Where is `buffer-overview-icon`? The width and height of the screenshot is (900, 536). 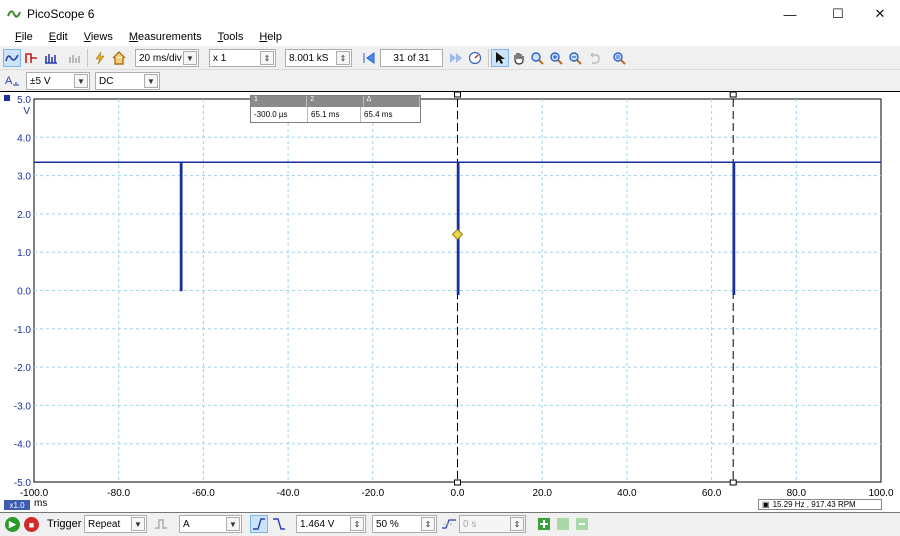
buffer-overview-icon is located at coordinates (475, 58).